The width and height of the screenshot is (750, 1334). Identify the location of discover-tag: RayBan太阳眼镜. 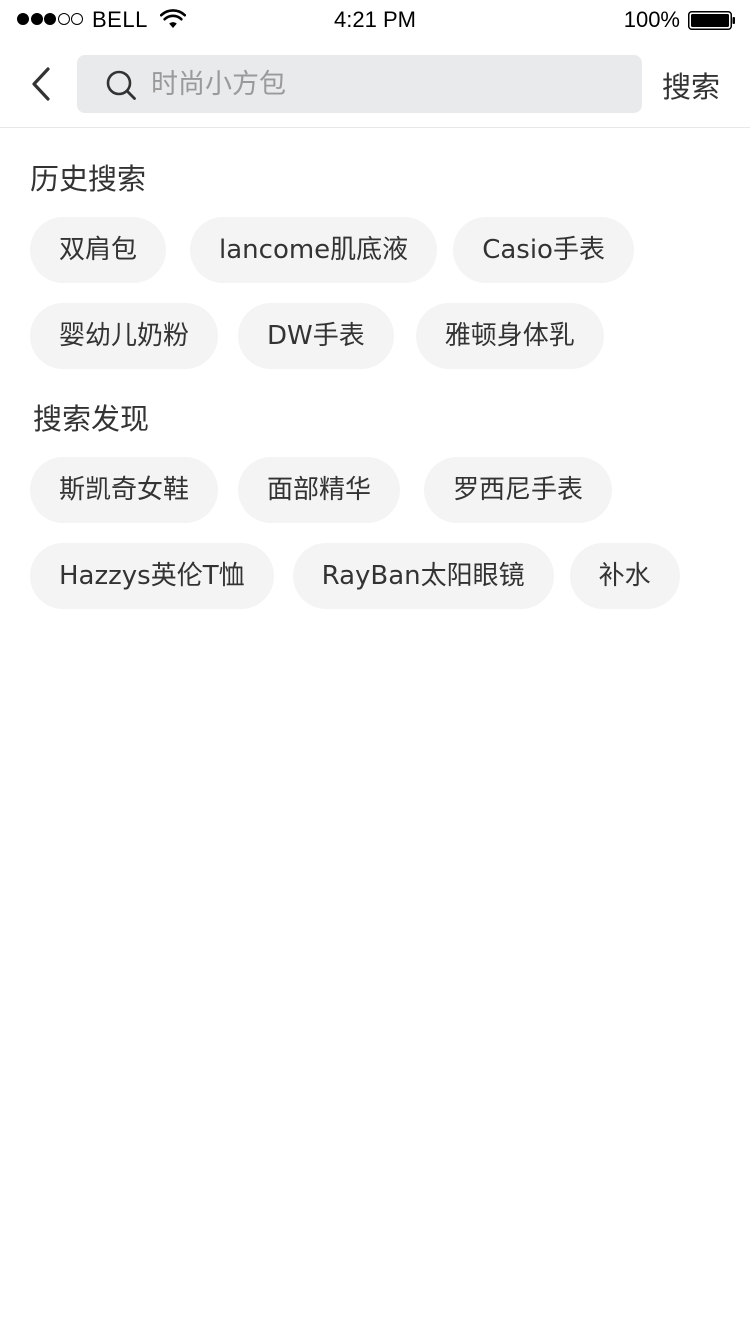
(423, 576).